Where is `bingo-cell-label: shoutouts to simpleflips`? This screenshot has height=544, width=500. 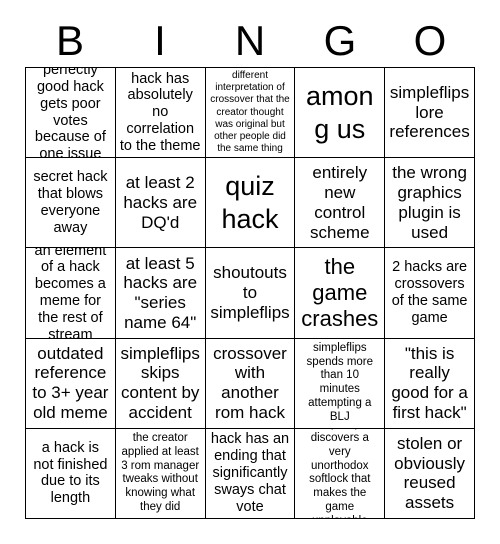 bingo-cell-label: shoutouts to simpleflips is located at coordinates (250, 292).